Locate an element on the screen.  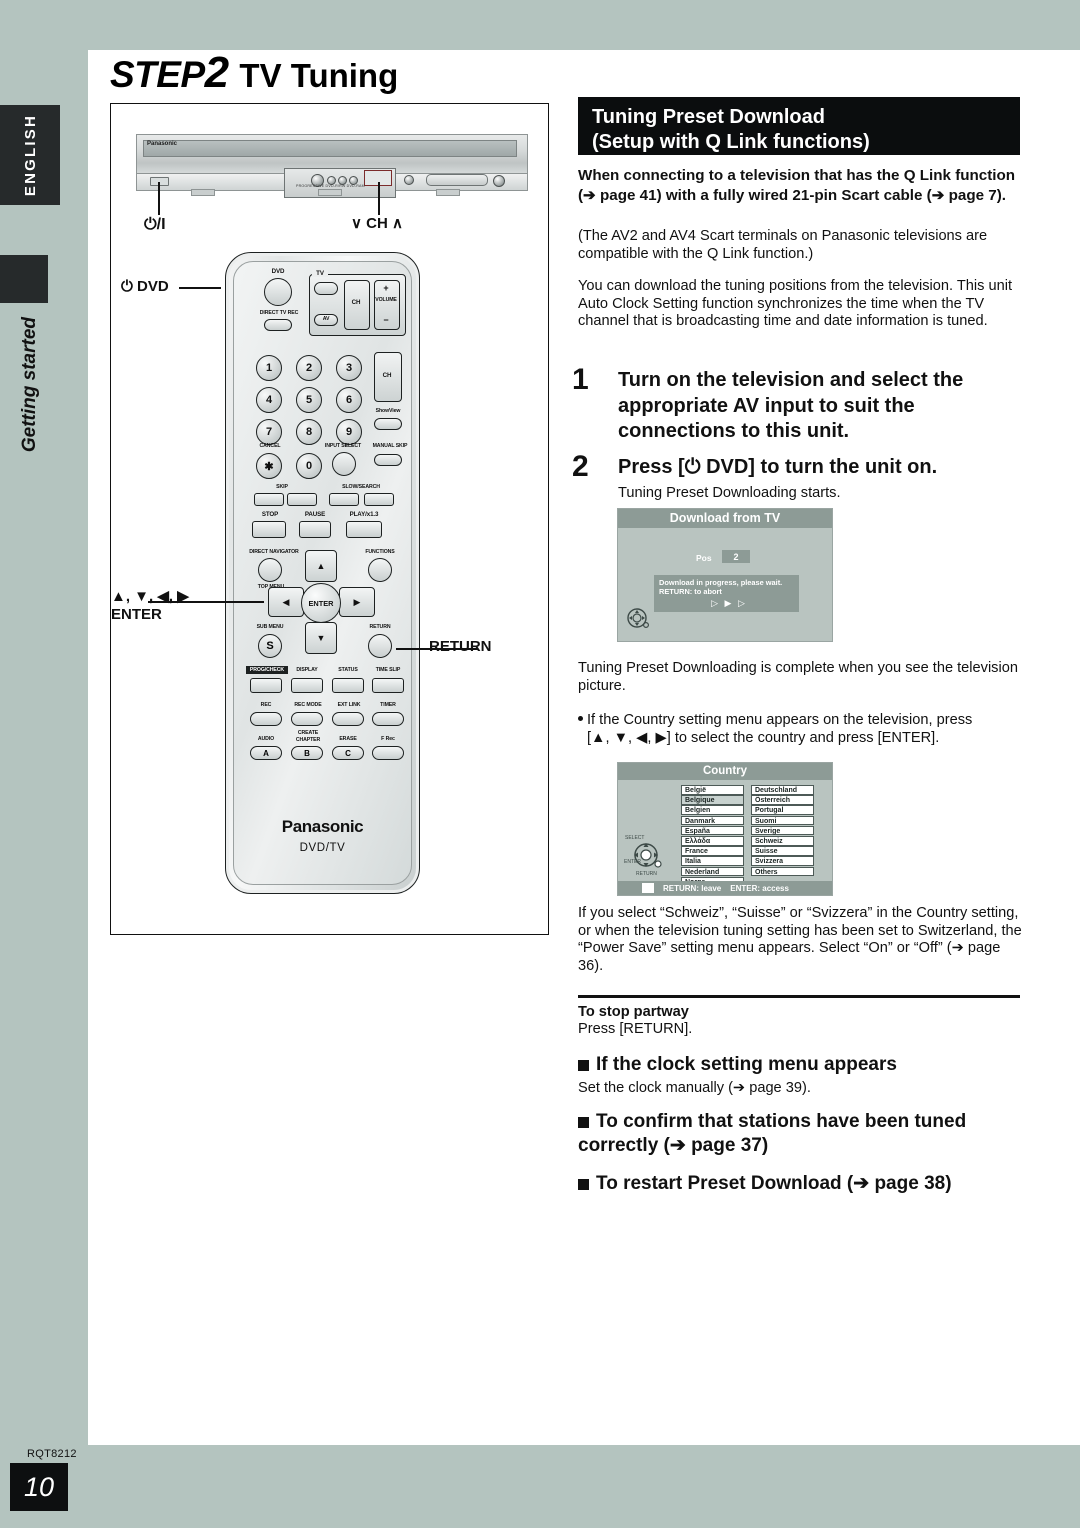
document-code: RQT8212 is located at coordinates (52, 1454).